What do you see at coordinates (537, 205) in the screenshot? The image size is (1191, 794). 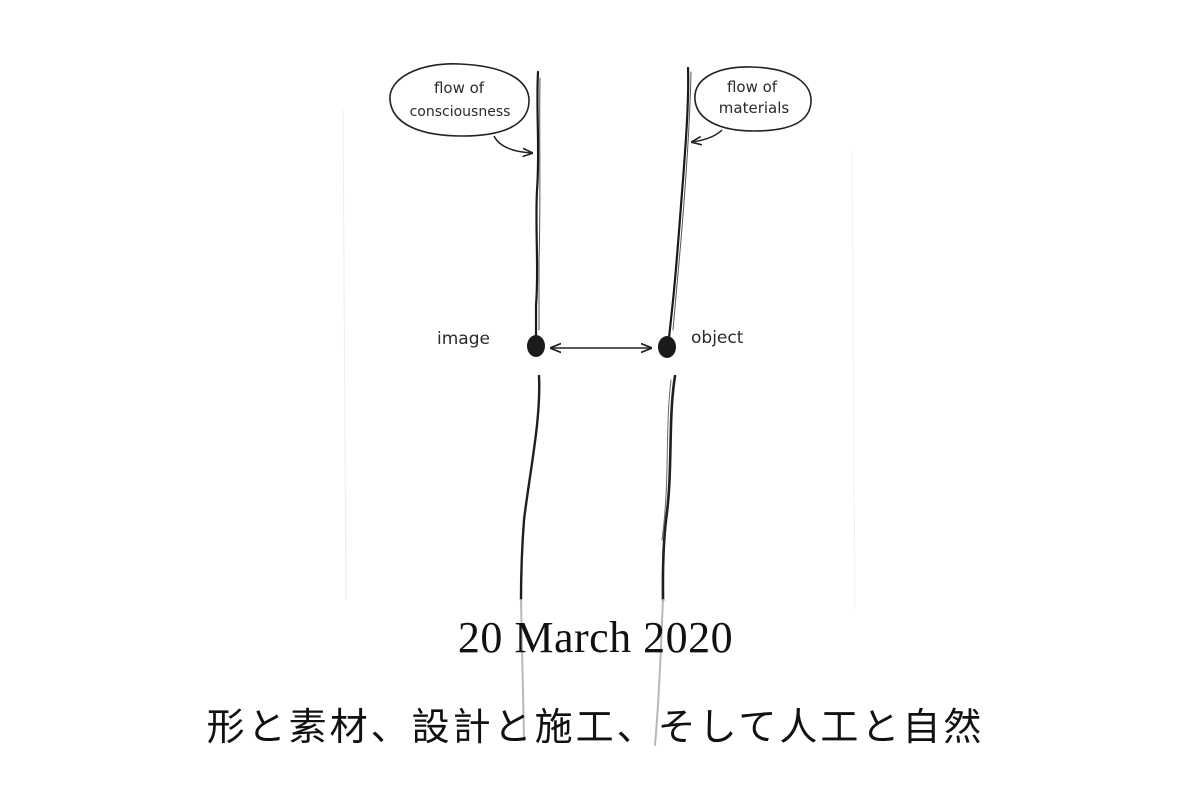 I see `consciousness-flow-line` at bounding box center [537, 205].